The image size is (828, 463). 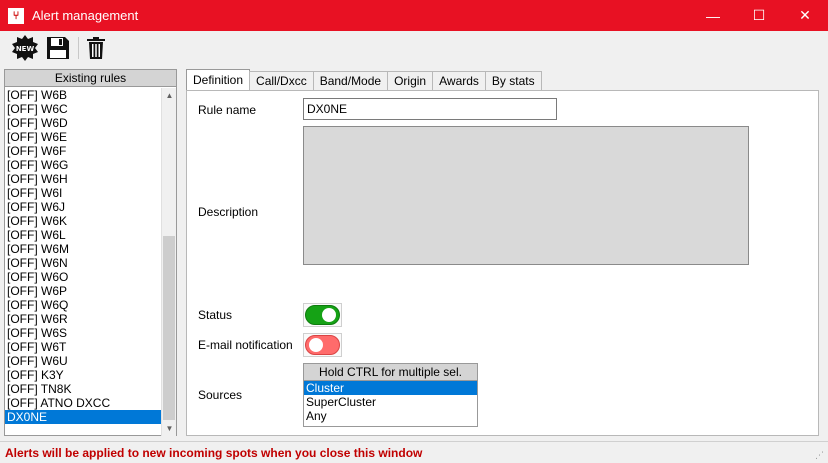 What do you see at coordinates (16, 15) in the screenshot?
I see `app-icon: ⑂` at bounding box center [16, 15].